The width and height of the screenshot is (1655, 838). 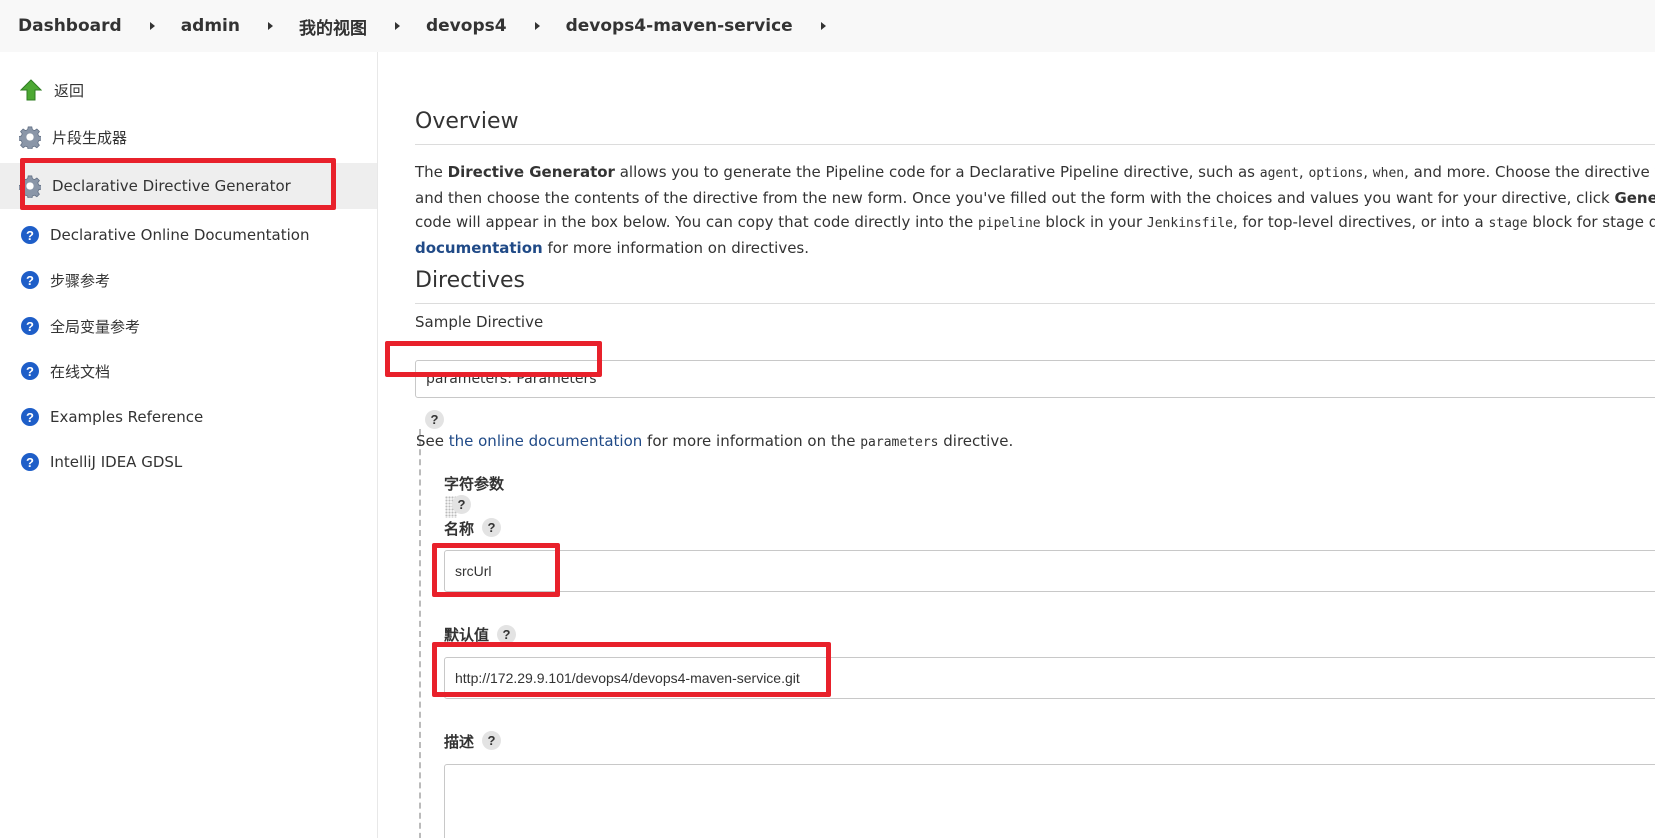 I want to click on text: block in your, so click(x=1093, y=222).